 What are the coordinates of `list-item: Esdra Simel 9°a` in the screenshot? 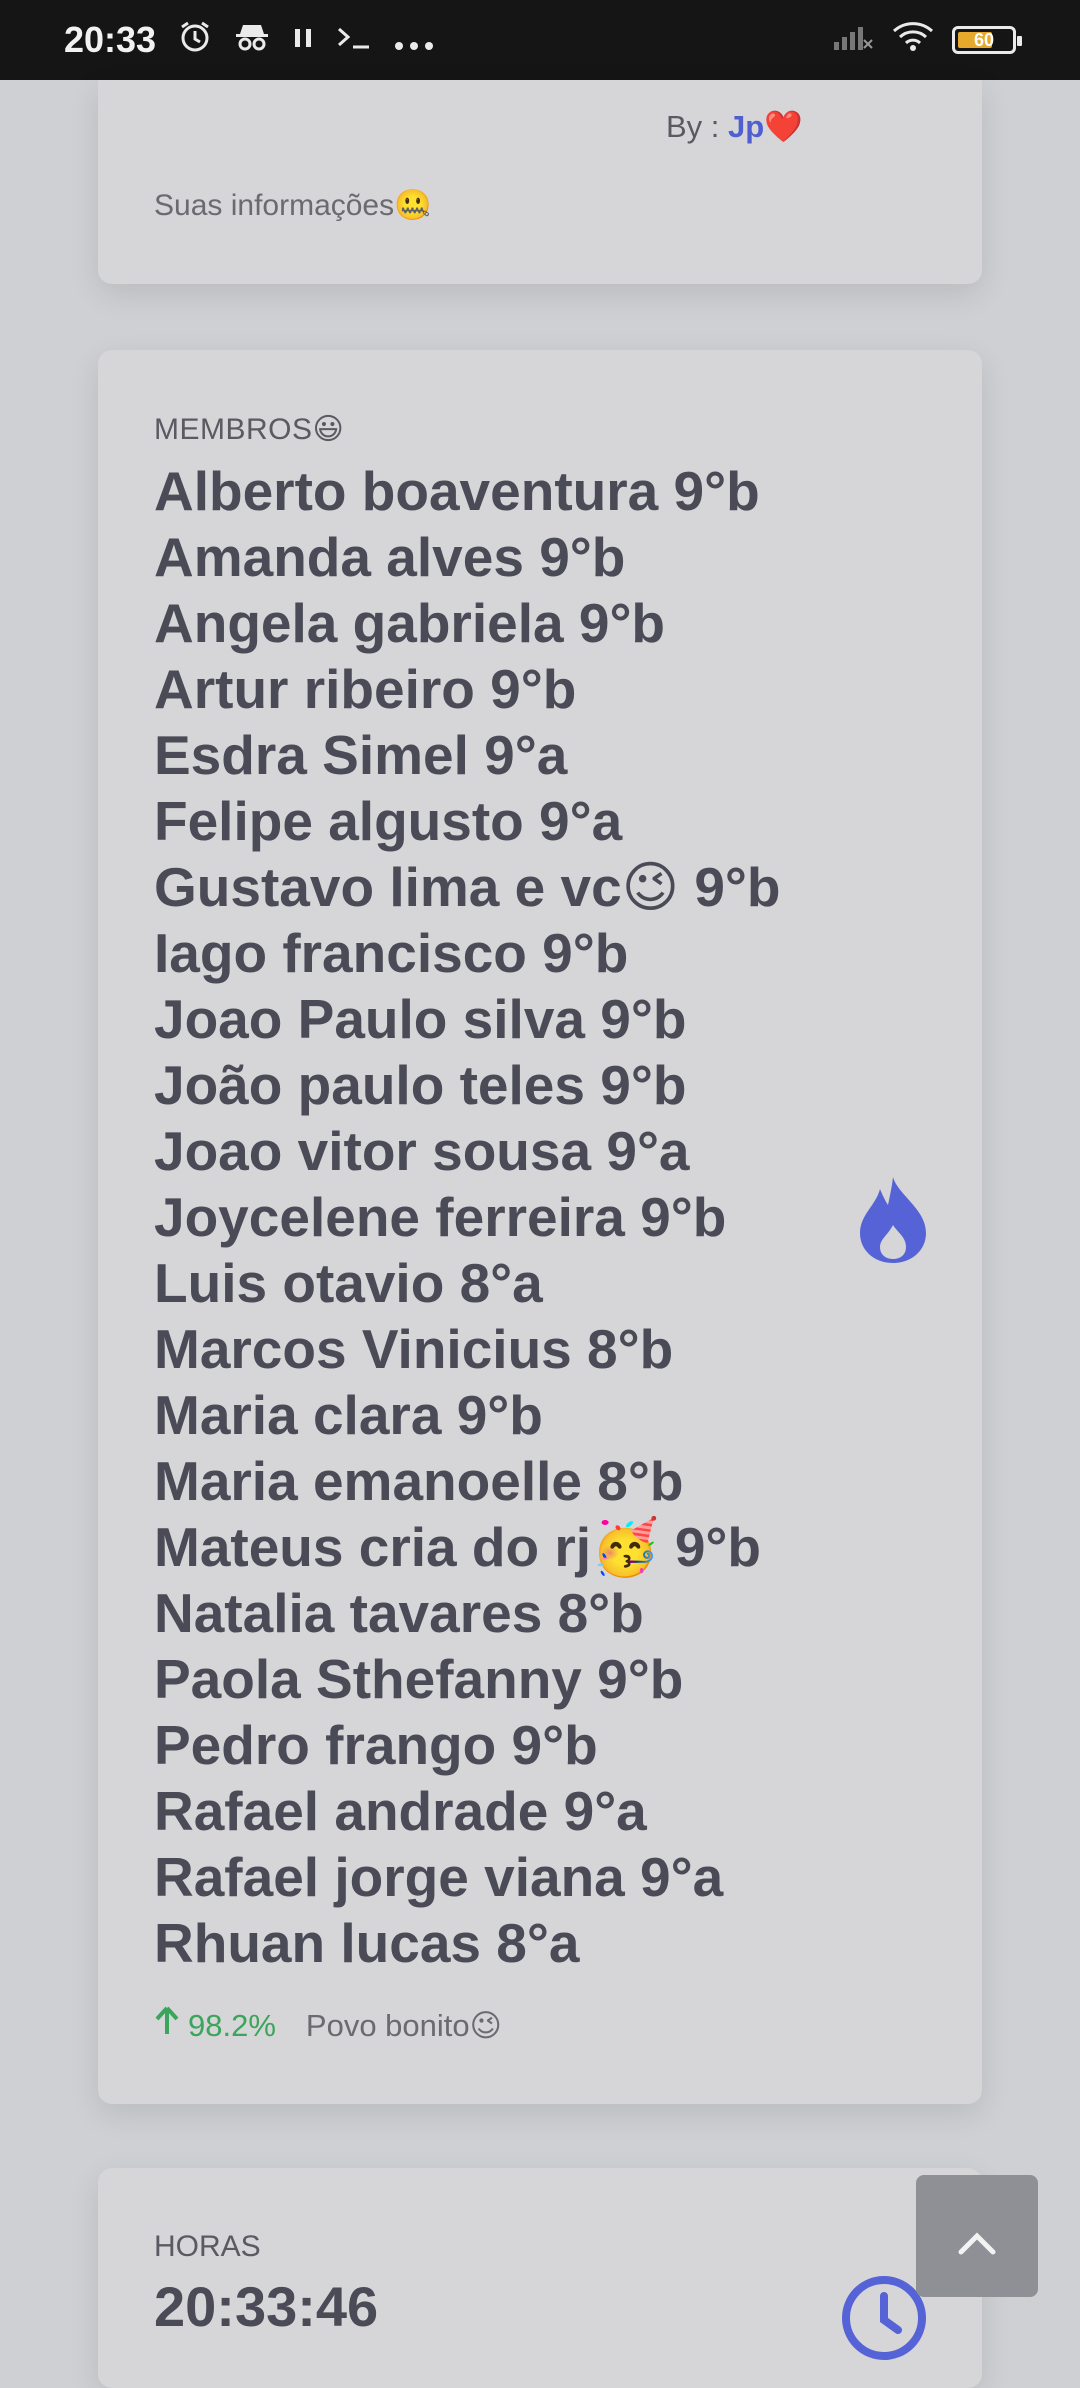 It's located at (361, 755).